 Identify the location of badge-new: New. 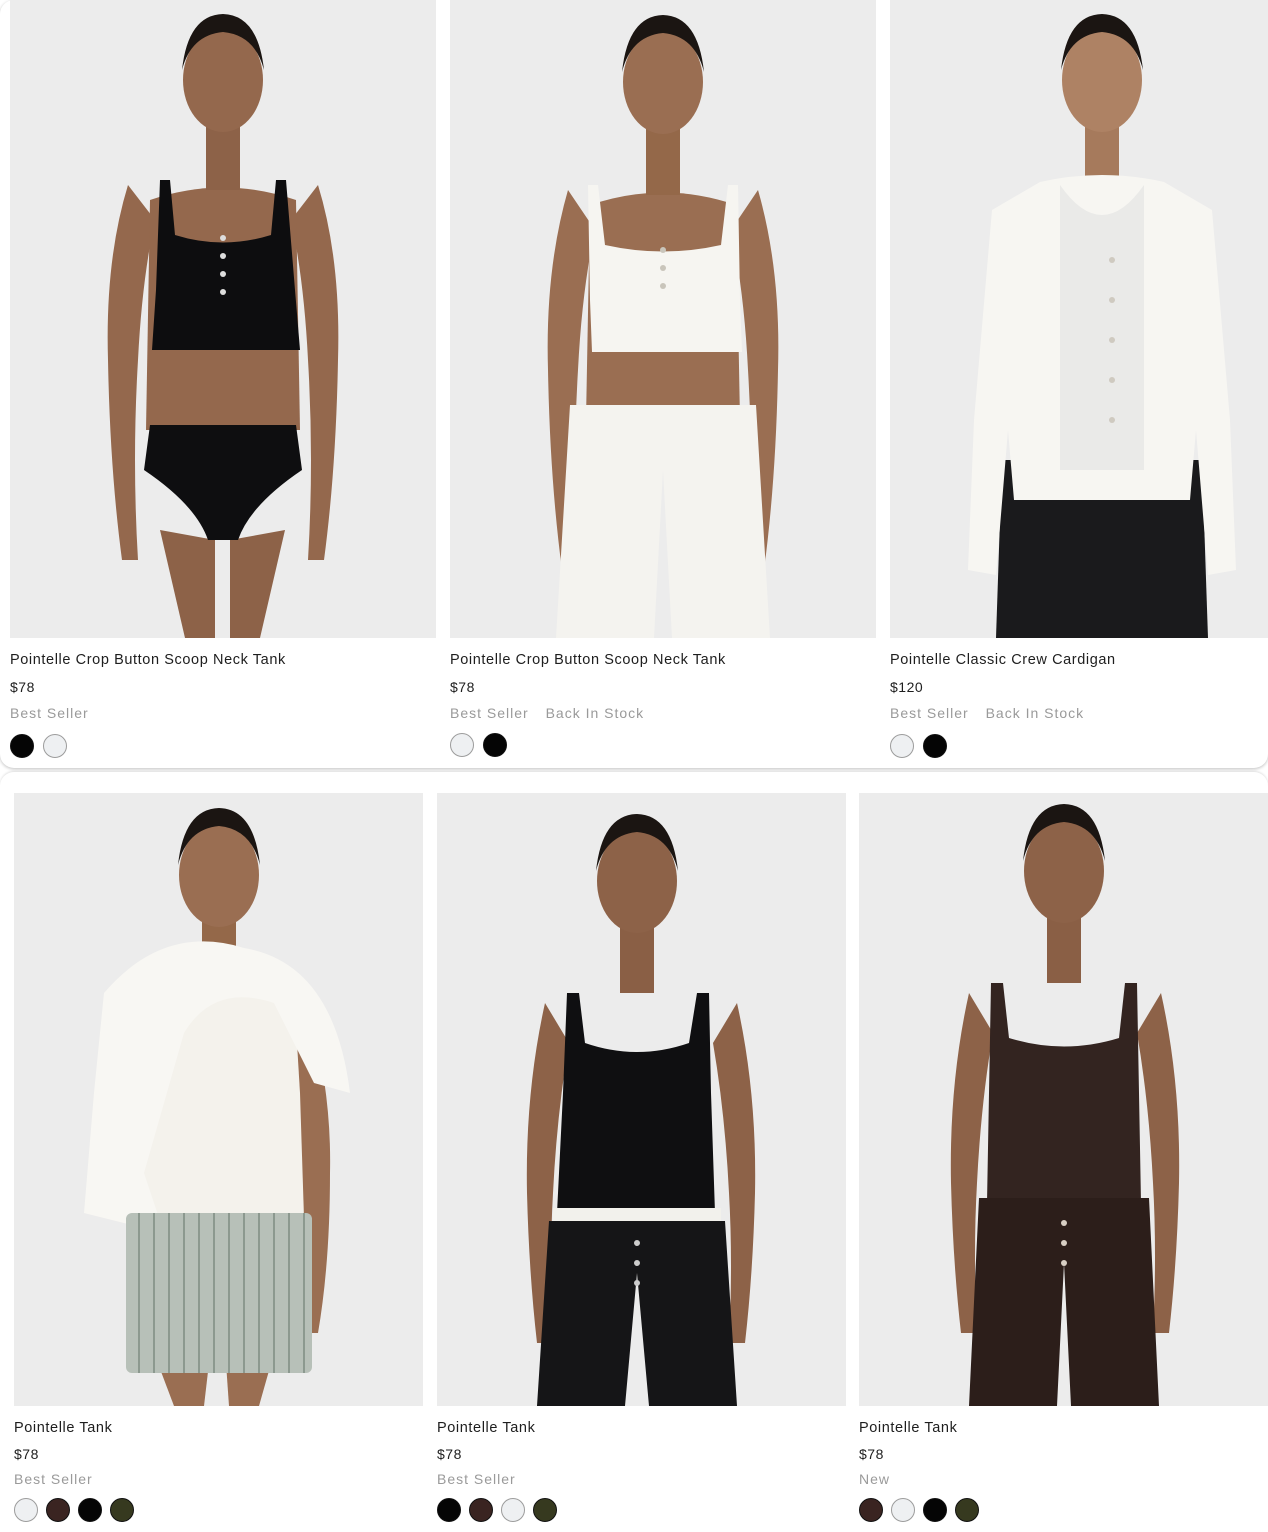
(875, 1479).